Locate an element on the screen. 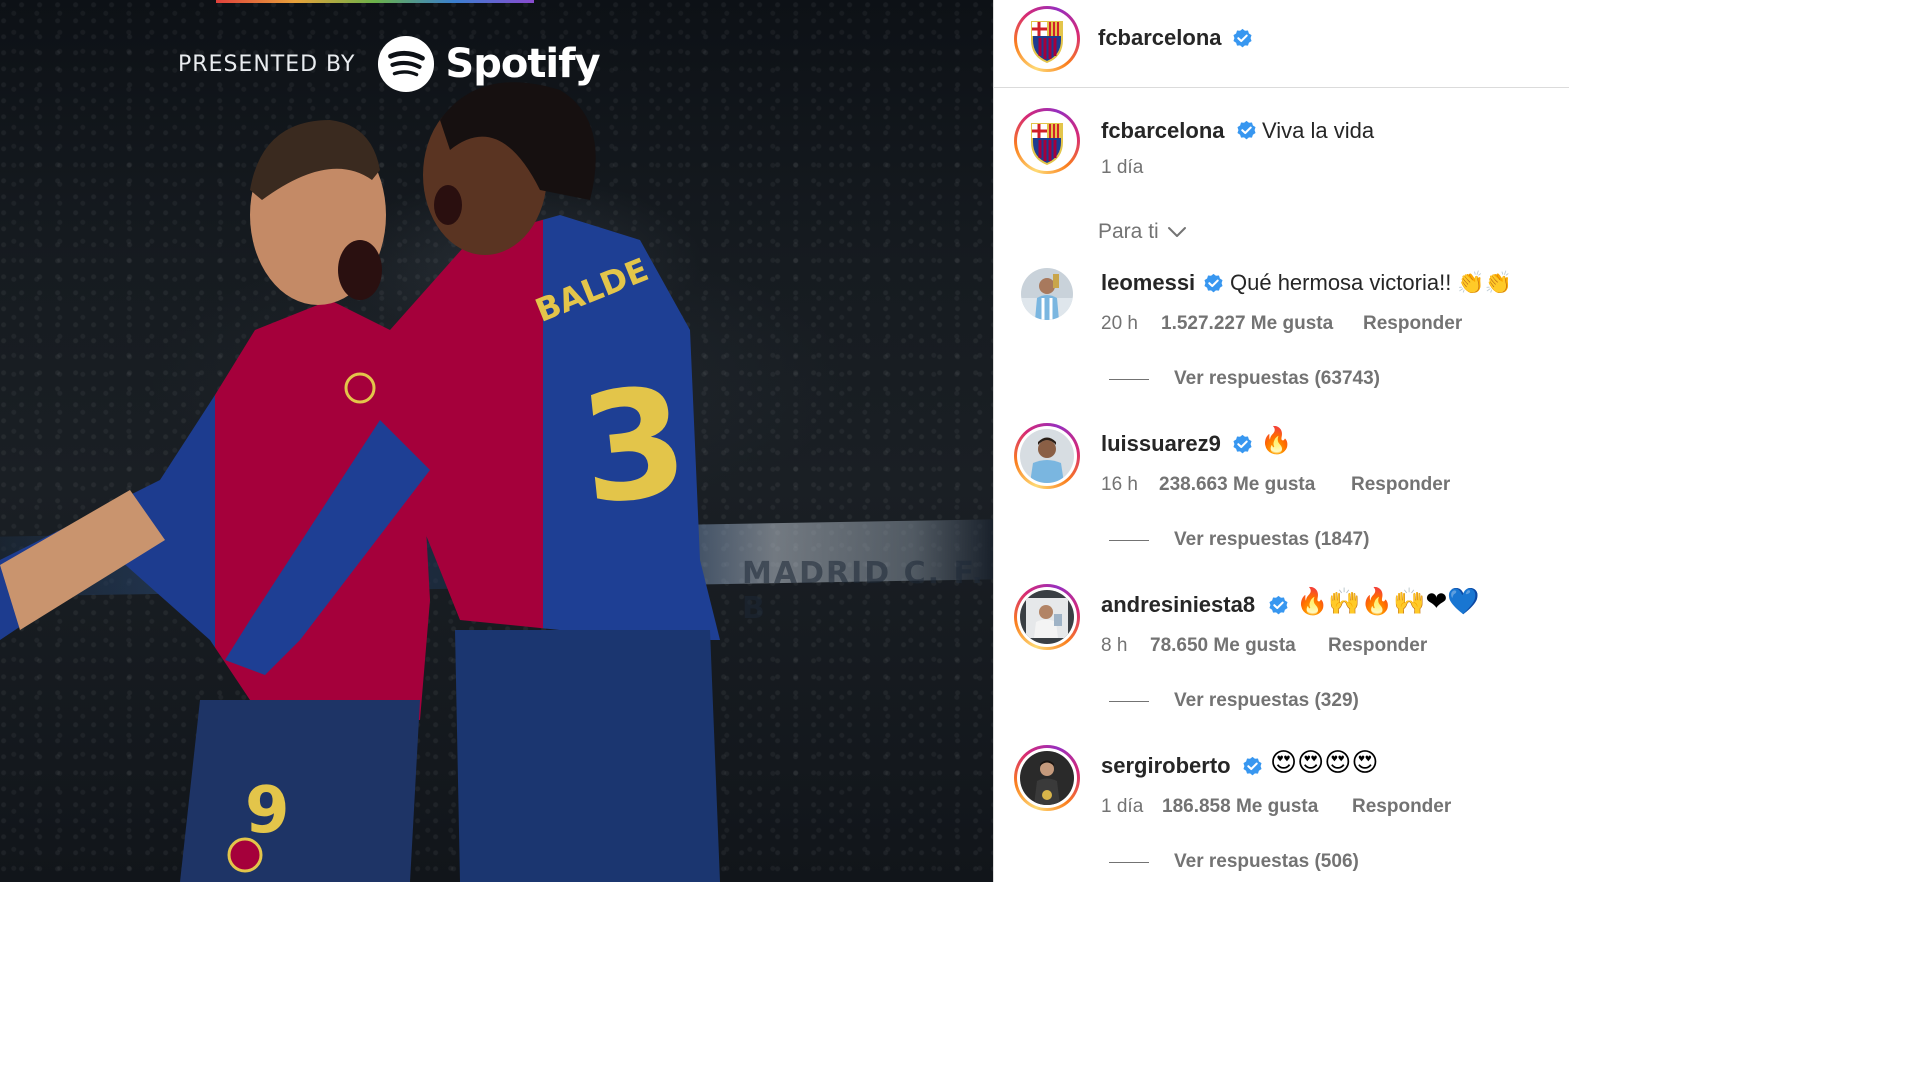 The image size is (1920, 1080). sergiroberto-avatar-icon is located at coordinates (1047, 778).